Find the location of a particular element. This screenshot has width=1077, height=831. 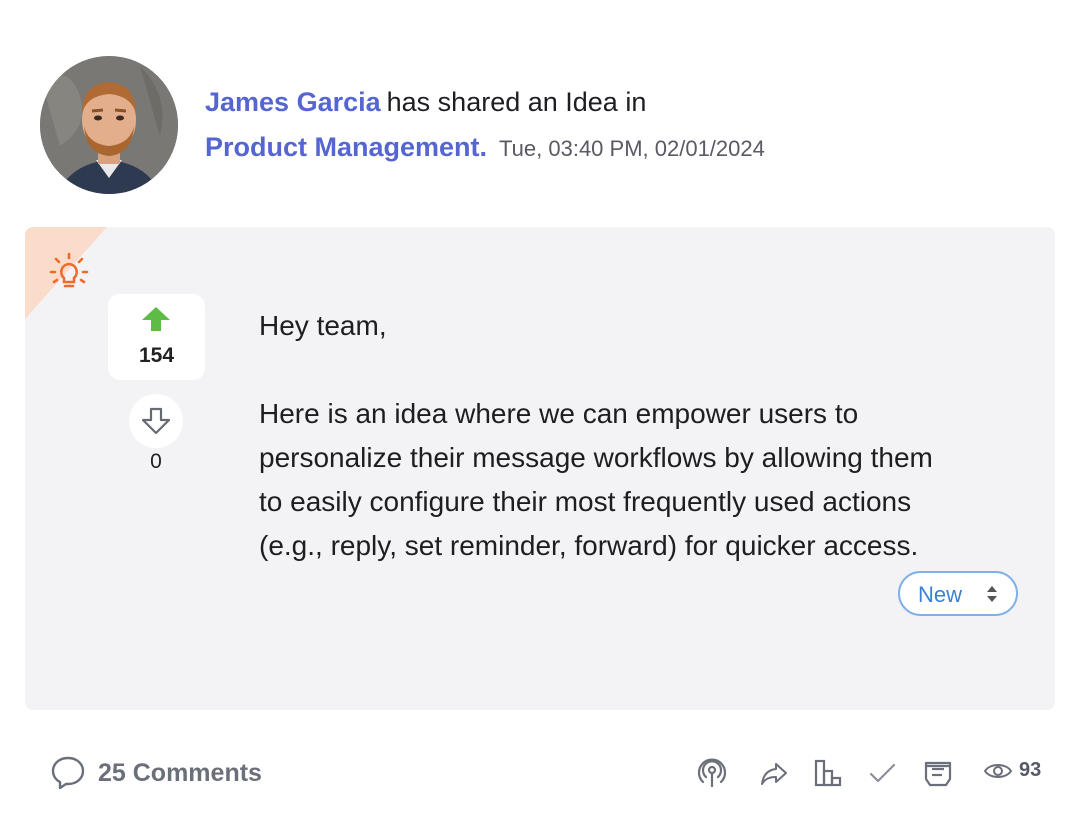

post-greeting: Hey team, is located at coordinates (323, 325).